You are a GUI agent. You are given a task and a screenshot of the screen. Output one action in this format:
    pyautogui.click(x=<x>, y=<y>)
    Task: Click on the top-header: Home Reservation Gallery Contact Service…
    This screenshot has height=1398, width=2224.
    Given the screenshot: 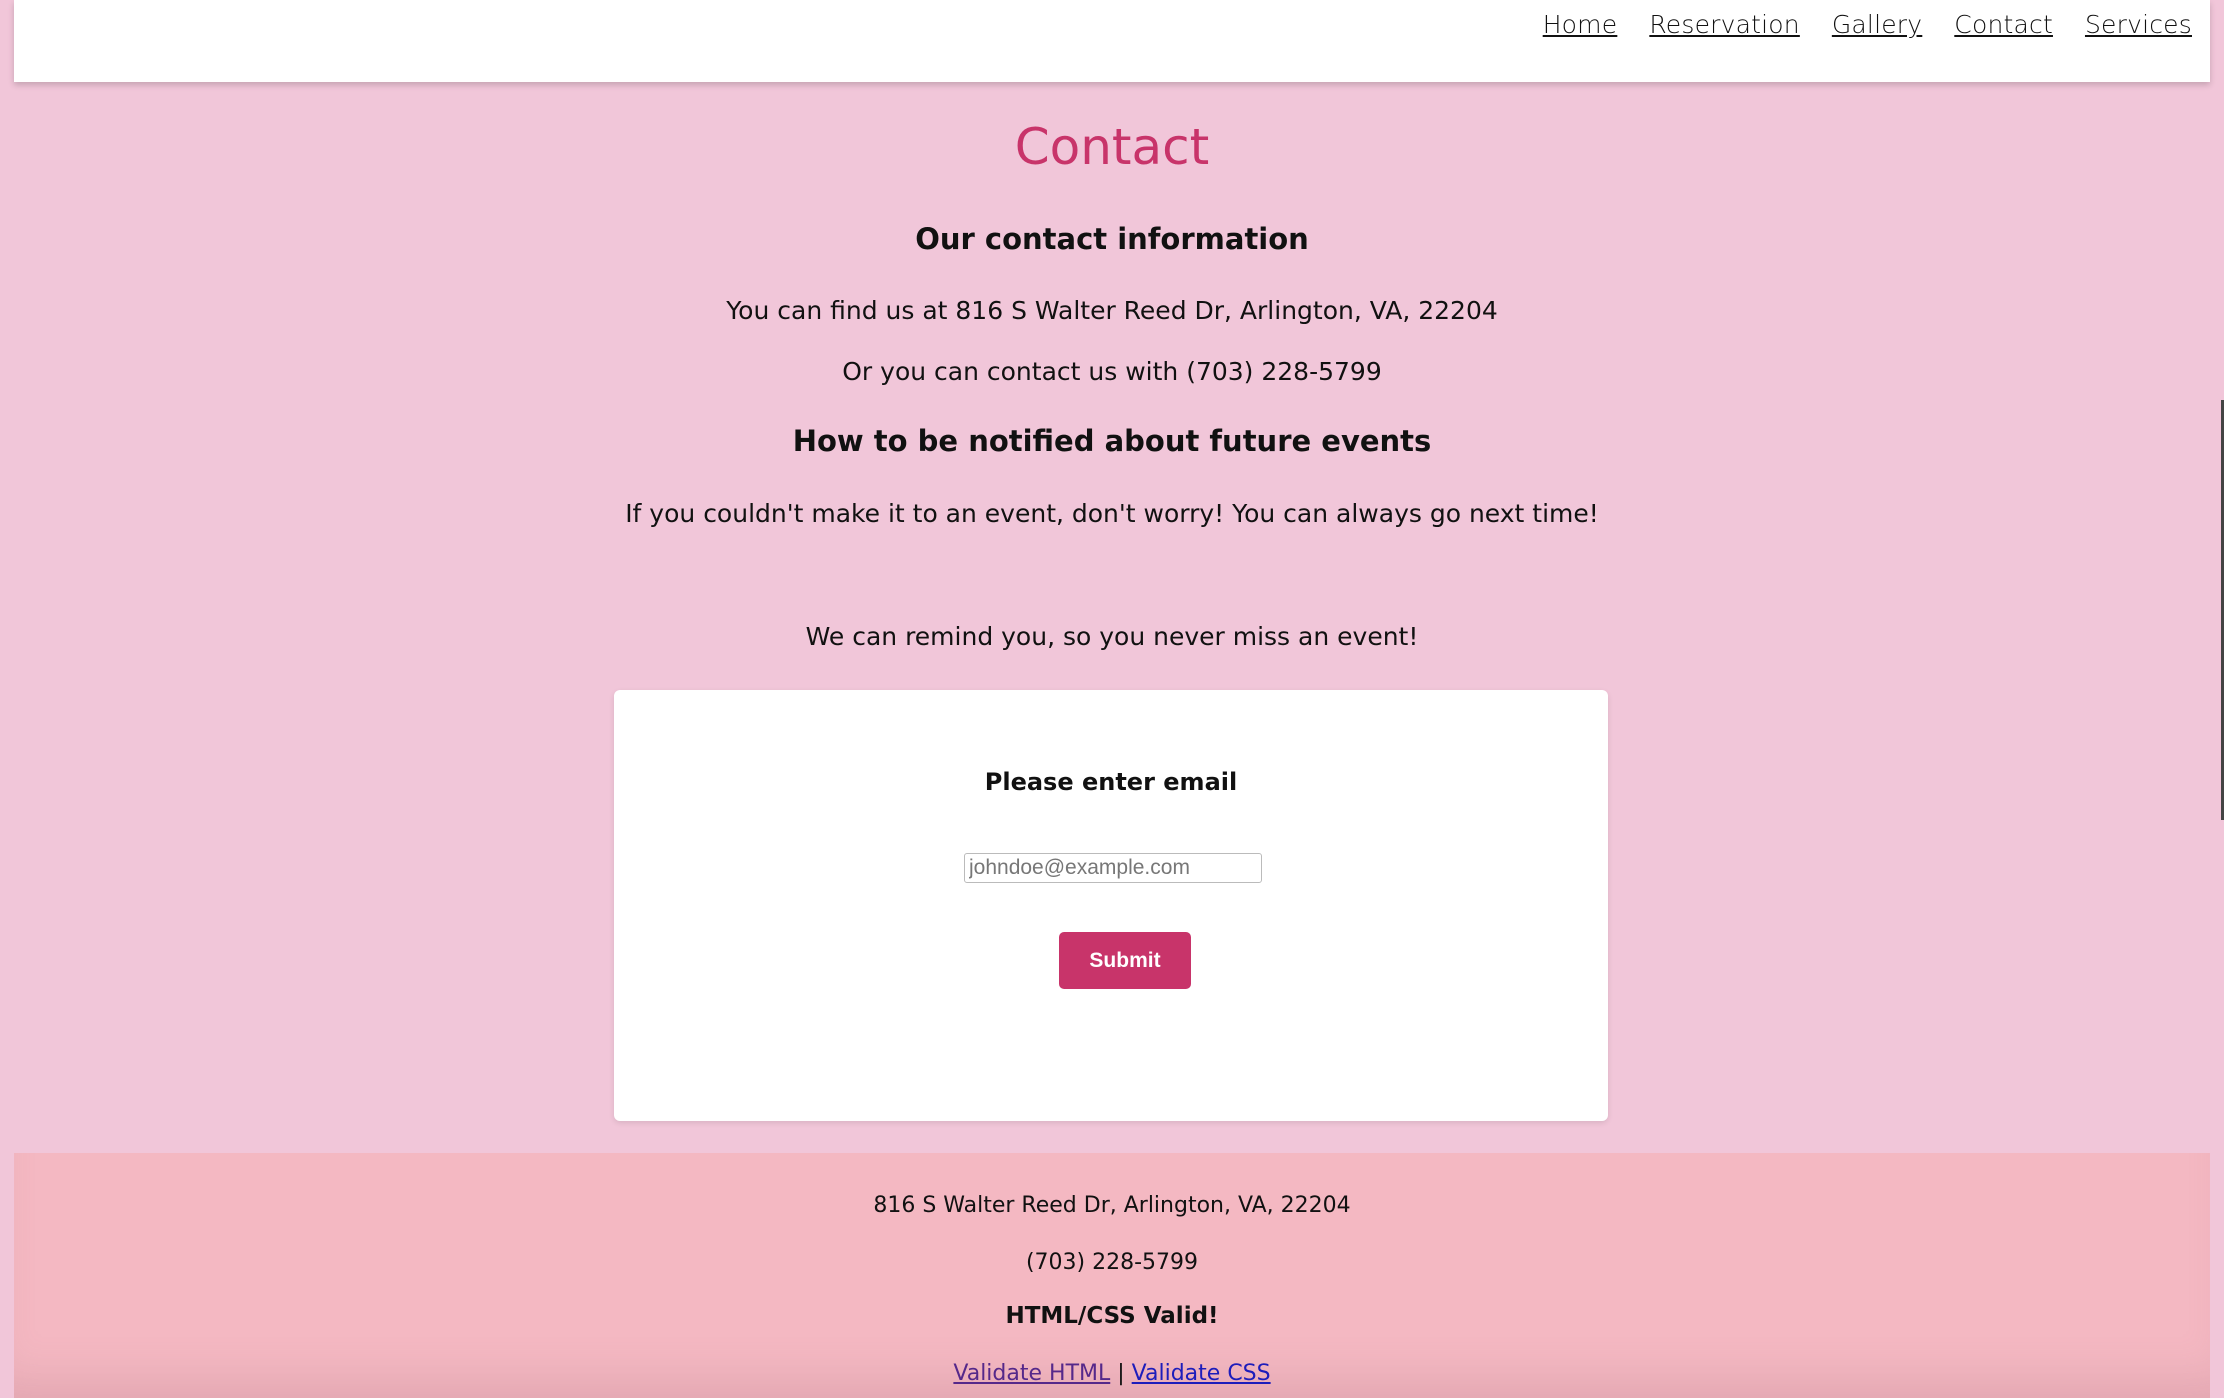 What is the action you would take?
    pyautogui.click(x=1112, y=41)
    